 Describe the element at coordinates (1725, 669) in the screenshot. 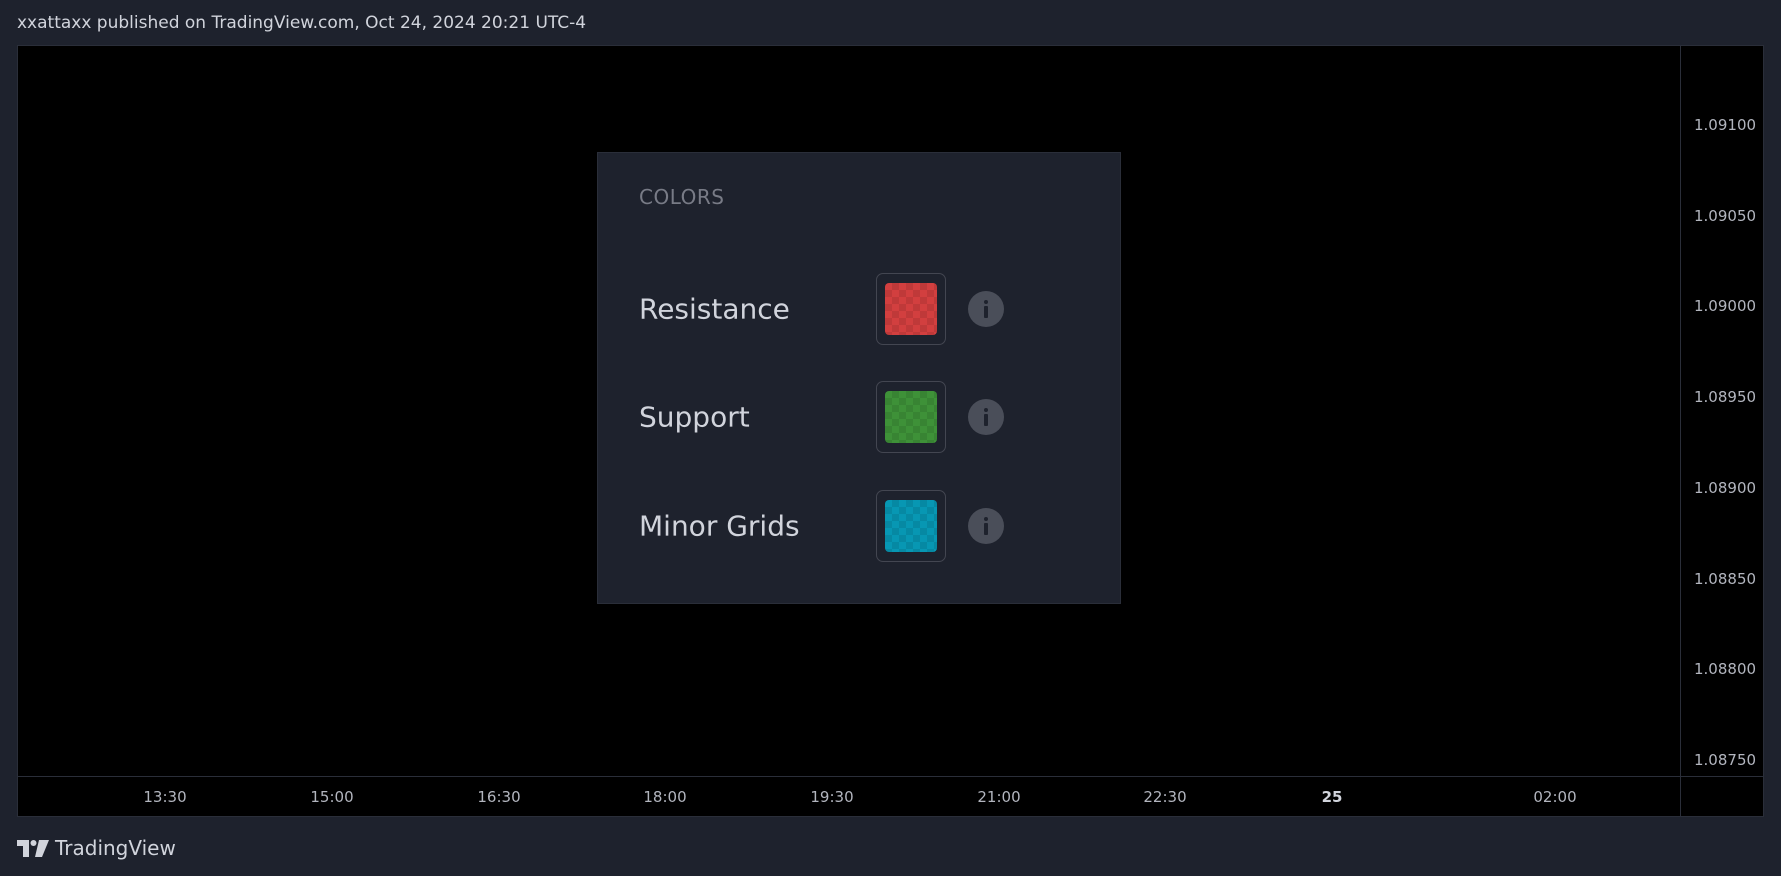

I see `price-label: 1.08800` at that location.